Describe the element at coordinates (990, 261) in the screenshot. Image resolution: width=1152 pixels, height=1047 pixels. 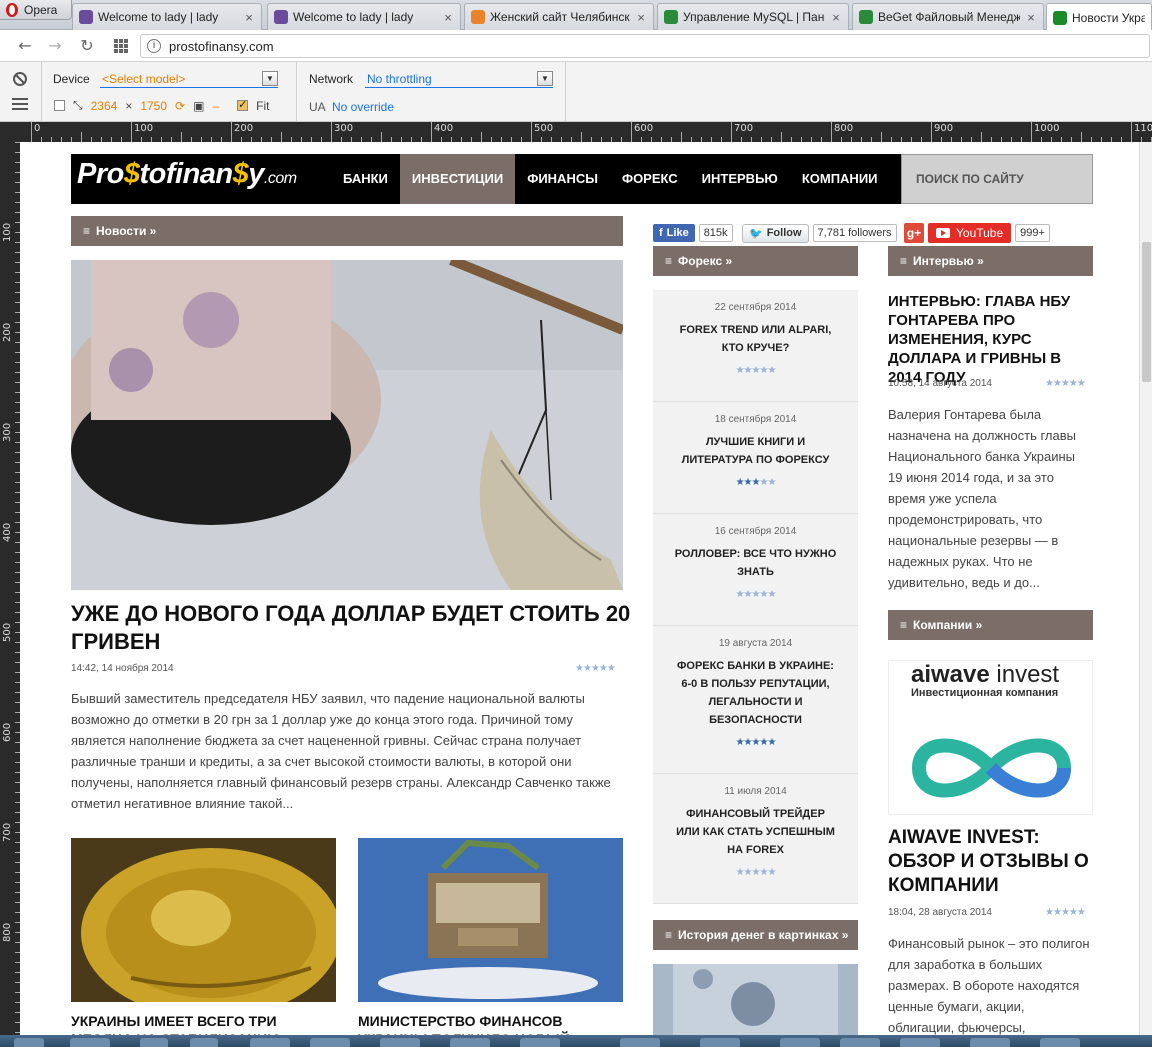
I see `interview-section-header: ≡ Интервью »` at that location.